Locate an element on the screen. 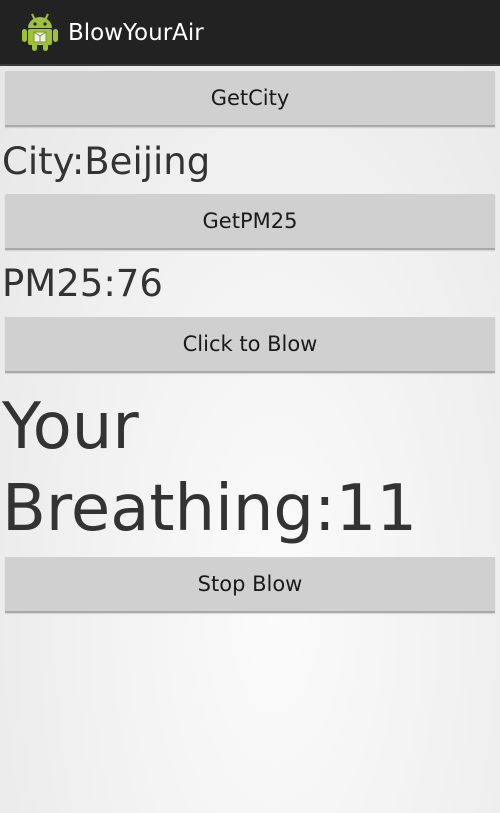 This screenshot has height=813, width=500. stop-blow-button: Stop Blow is located at coordinates (250, 585).